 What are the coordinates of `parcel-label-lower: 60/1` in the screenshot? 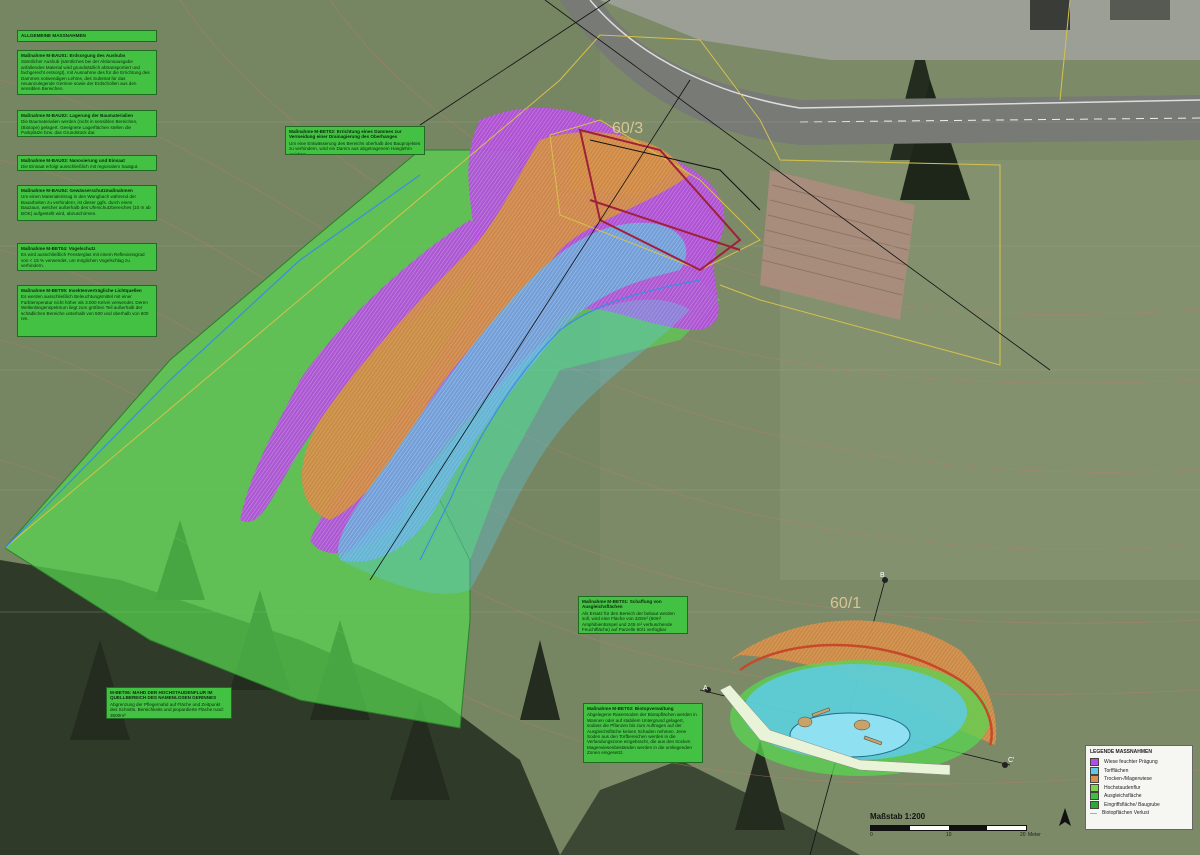 It's located at (846, 603).